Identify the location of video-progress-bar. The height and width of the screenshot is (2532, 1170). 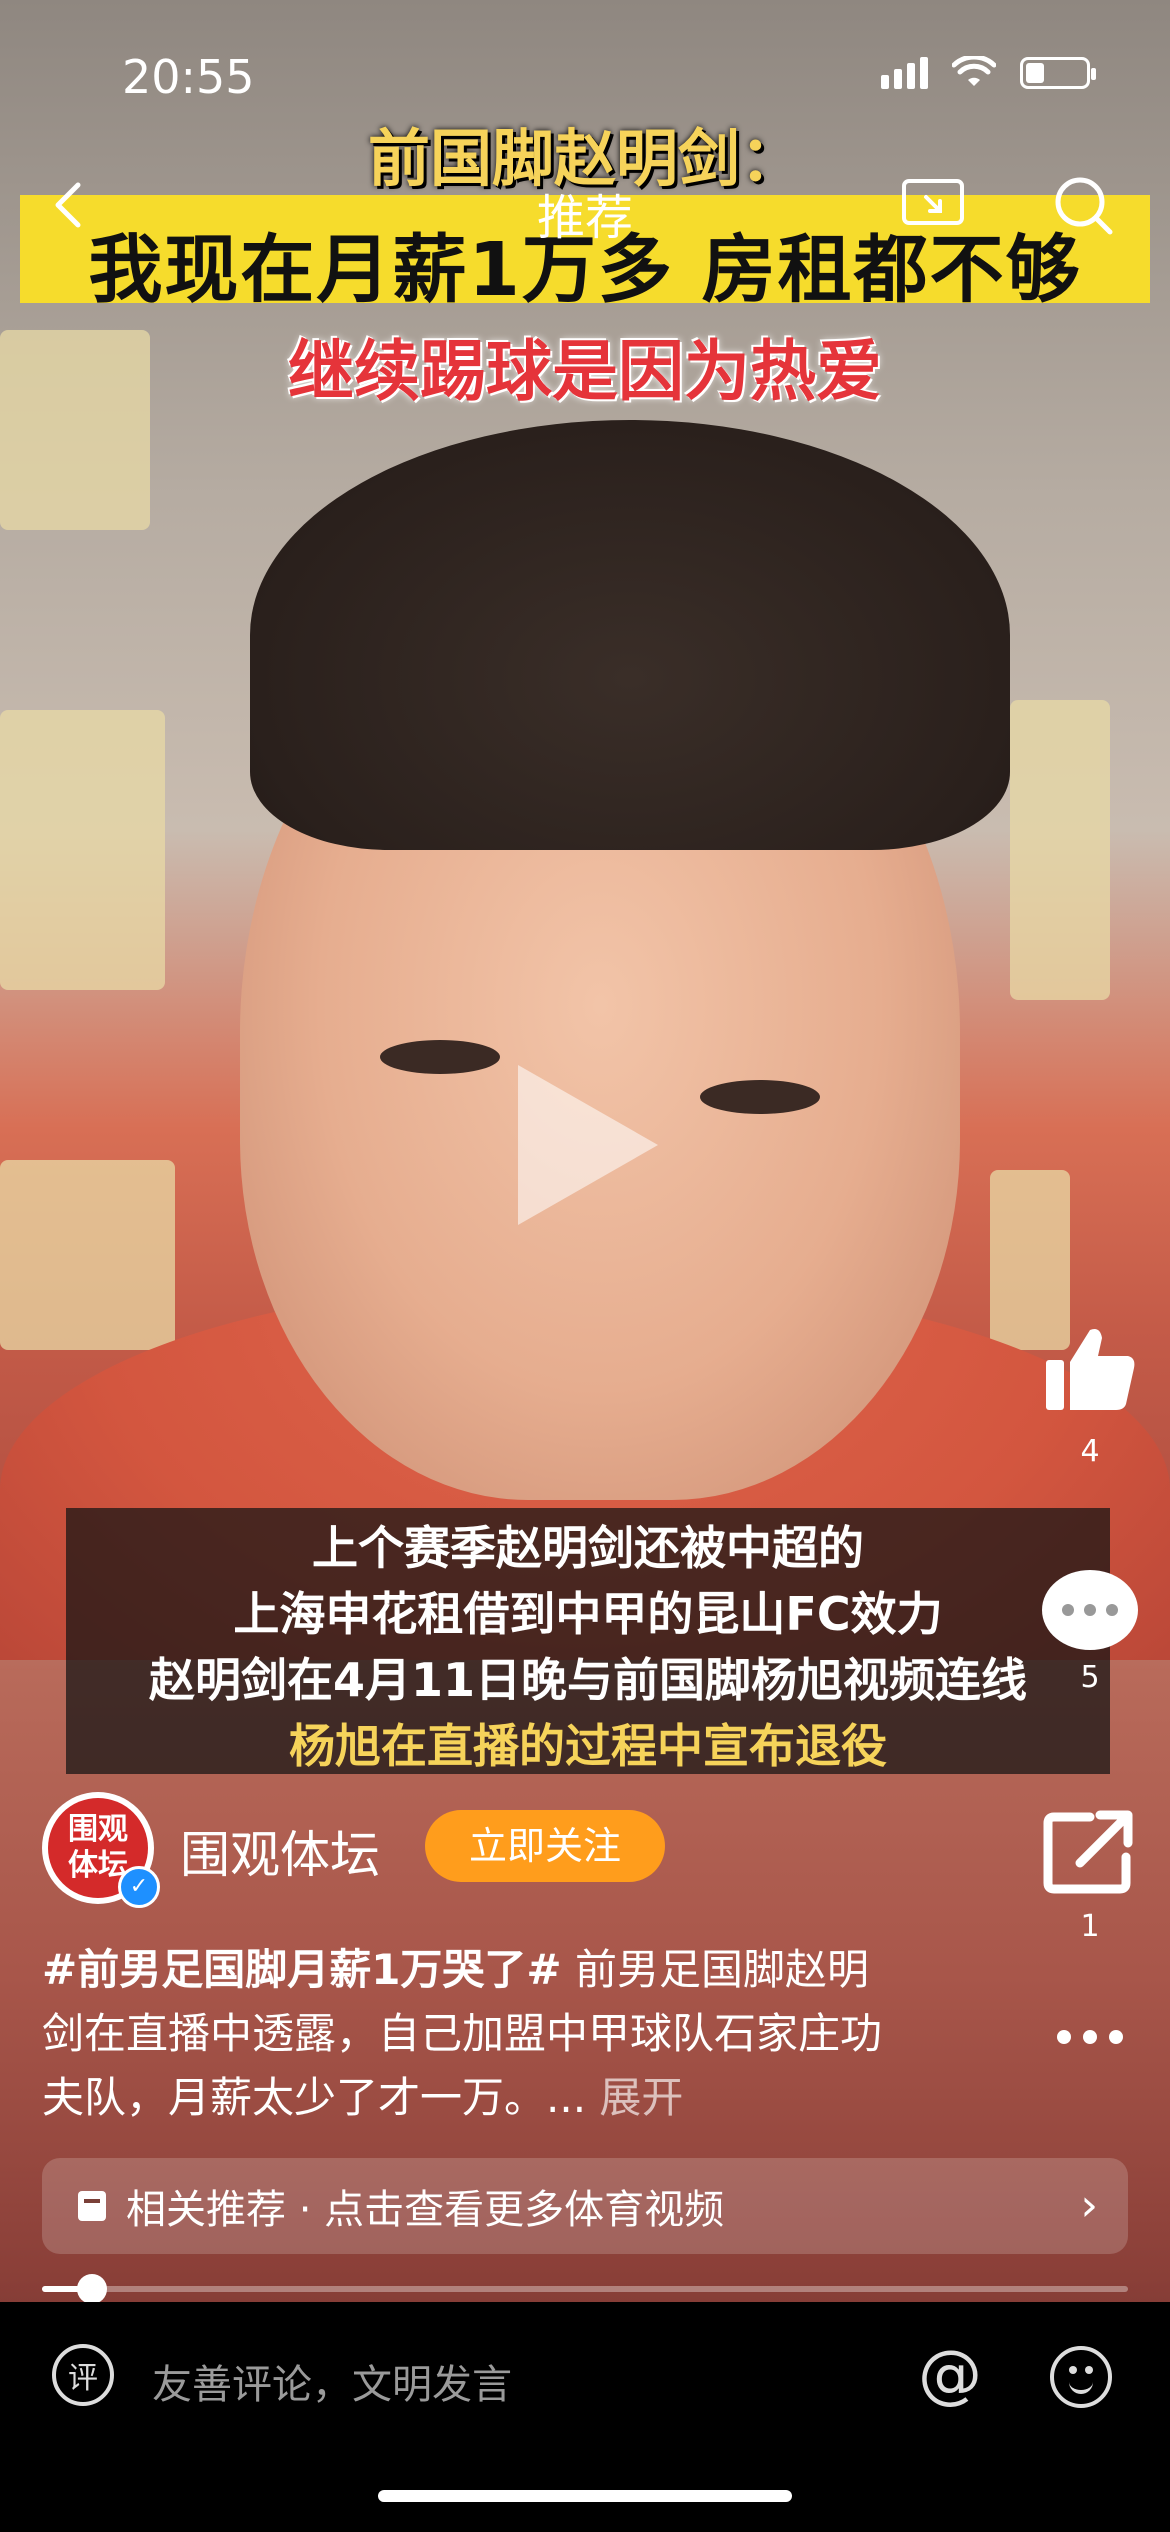
(585, 2289).